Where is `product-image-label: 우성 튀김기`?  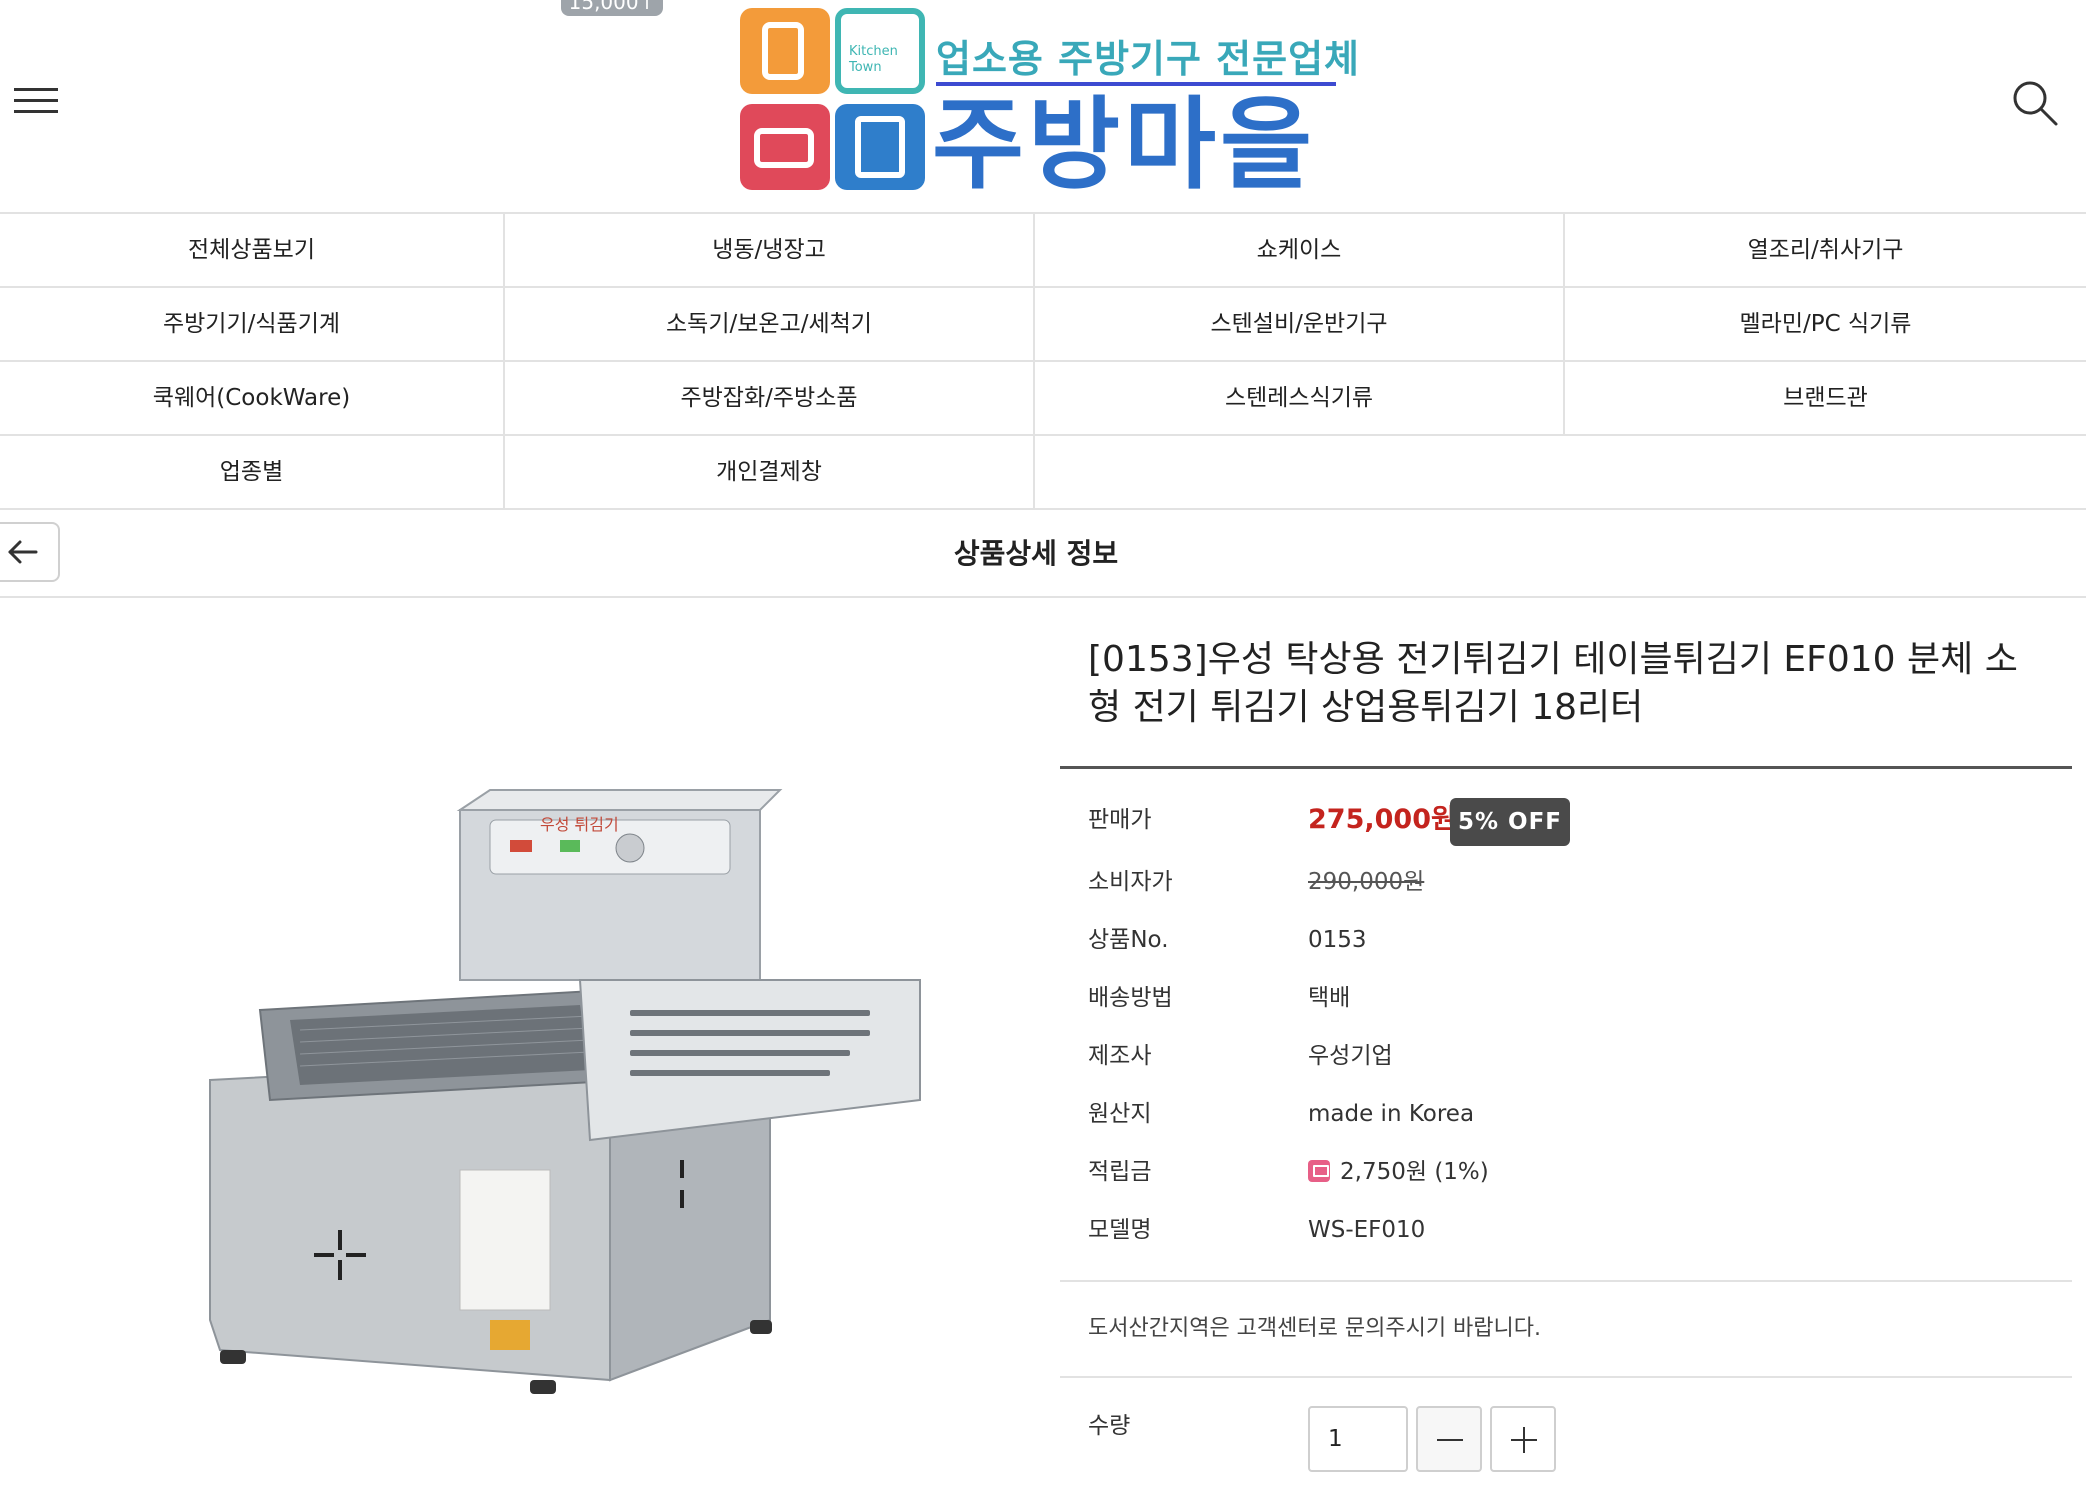 product-image-label: 우성 튀김기 is located at coordinates (579, 824).